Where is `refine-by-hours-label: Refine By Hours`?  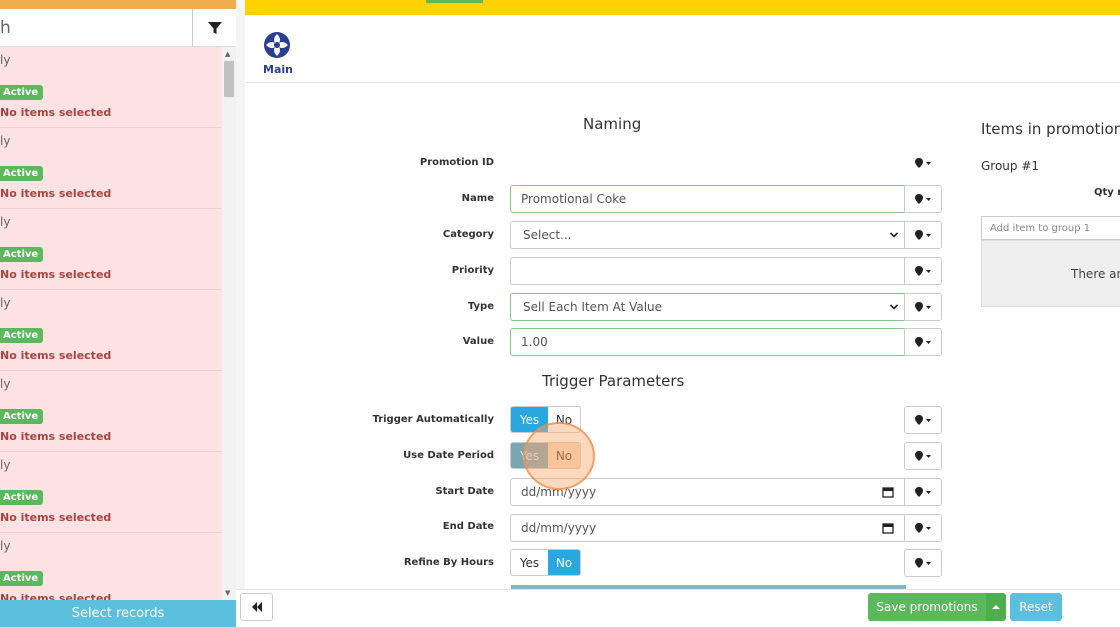
refine-by-hours-label: Refine By Hours is located at coordinates (448, 562).